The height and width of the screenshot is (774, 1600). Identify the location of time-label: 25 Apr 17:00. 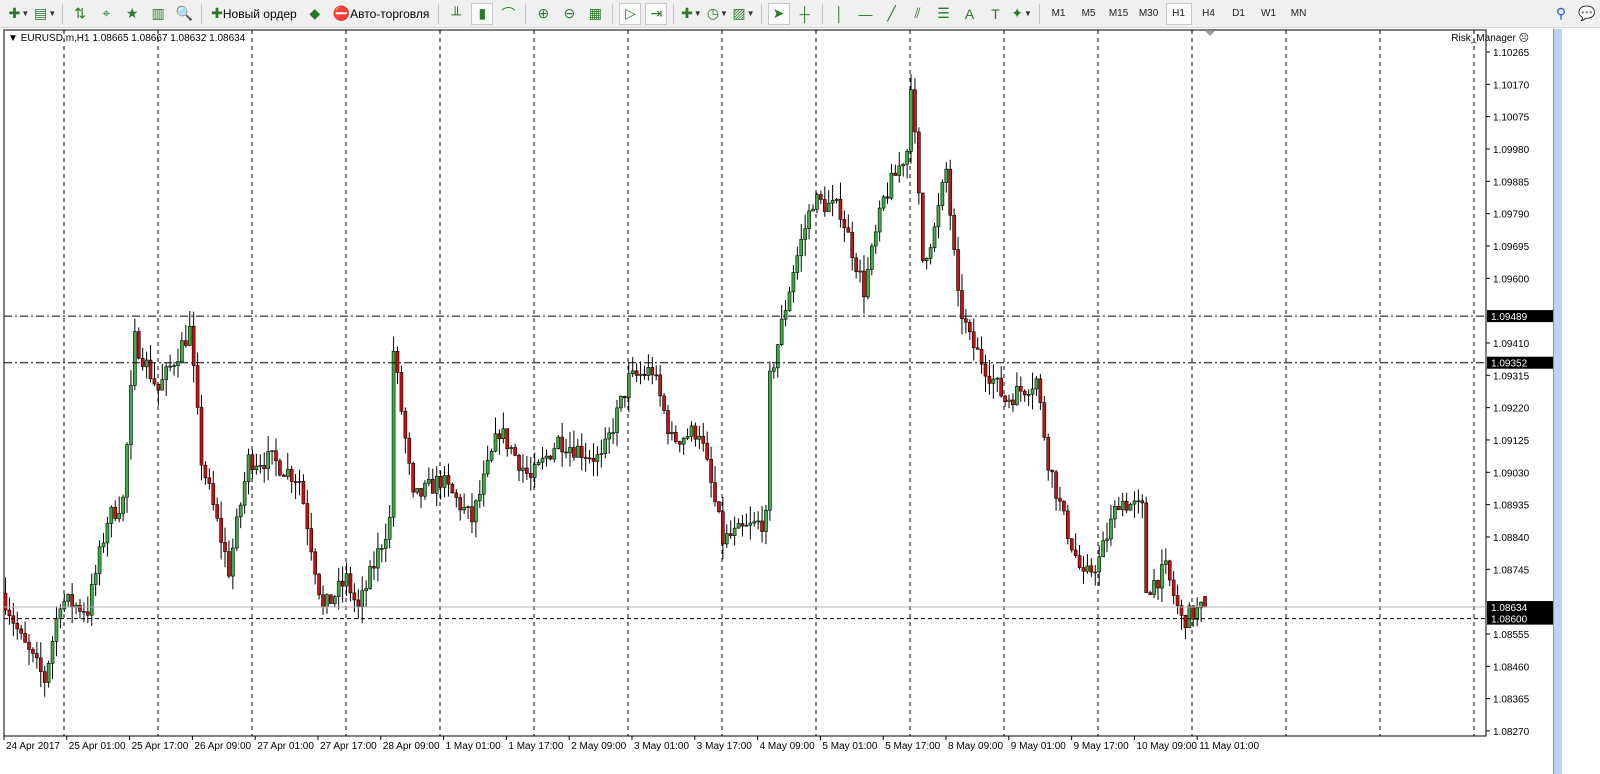
(160, 746).